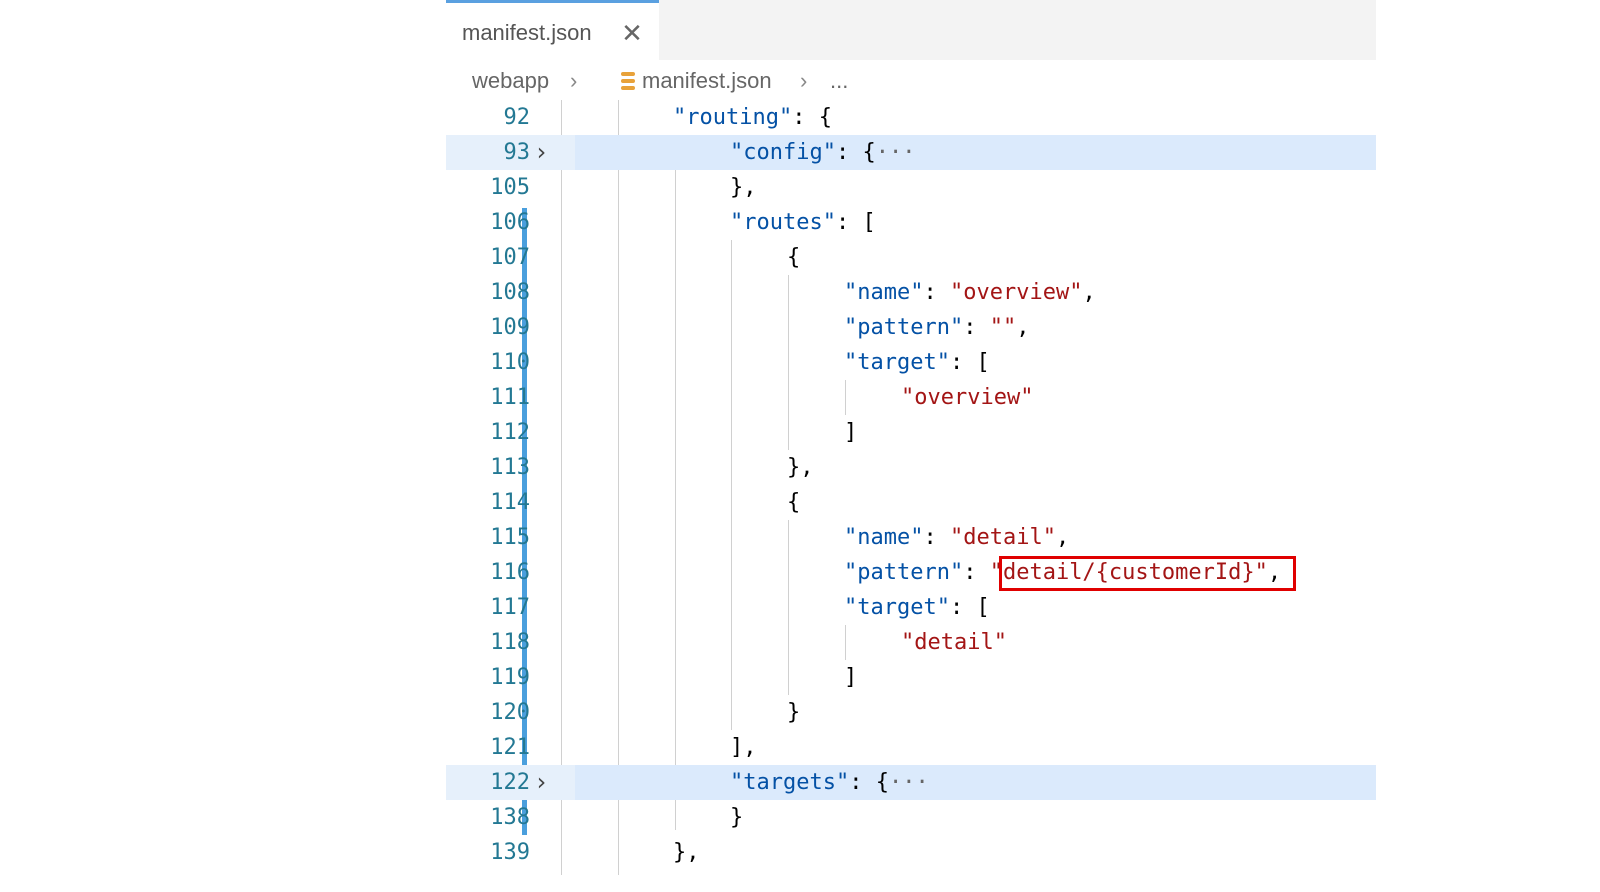 The height and width of the screenshot is (892, 1600). What do you see at coordinates (510, 187) in the screenshot?
I see `line-number: 105` at bounding box center [510, 187].